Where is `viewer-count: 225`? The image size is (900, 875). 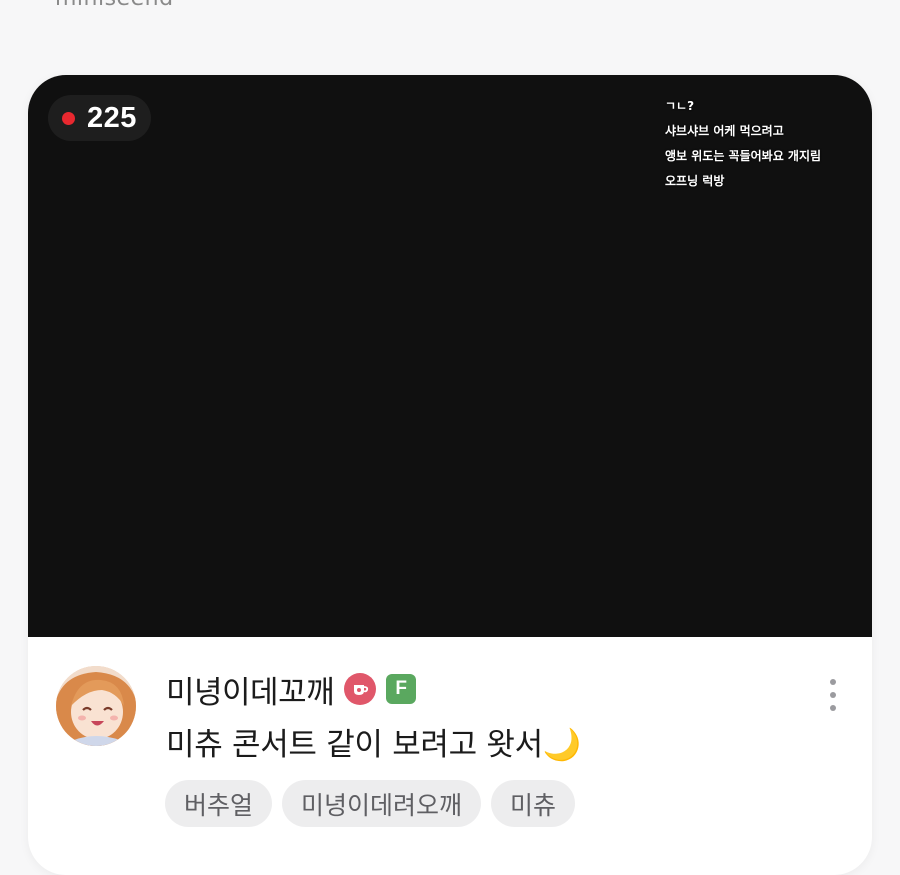 viewer-count: 225 is located at coordinates (112, 117).